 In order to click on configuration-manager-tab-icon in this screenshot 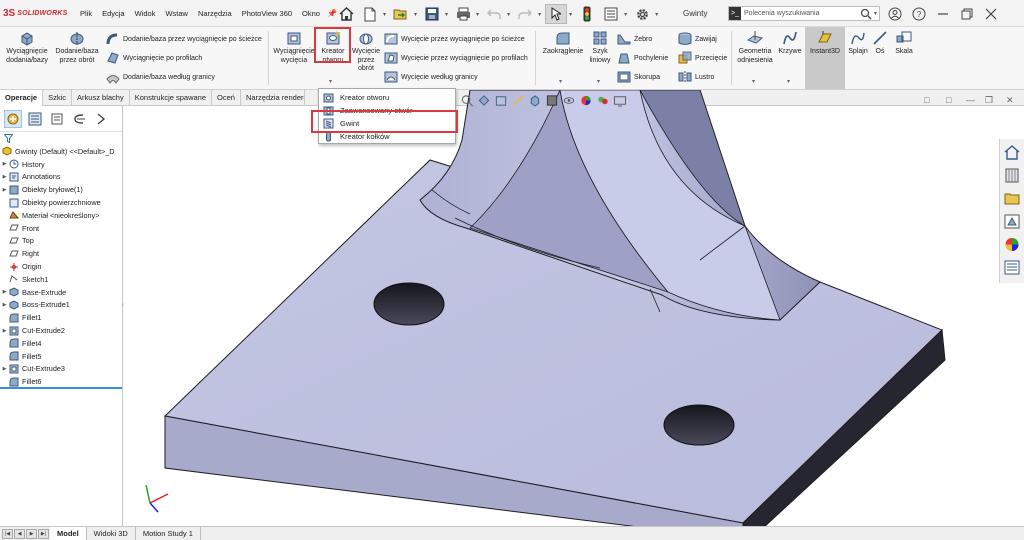, I will do `click(57, 119)`.